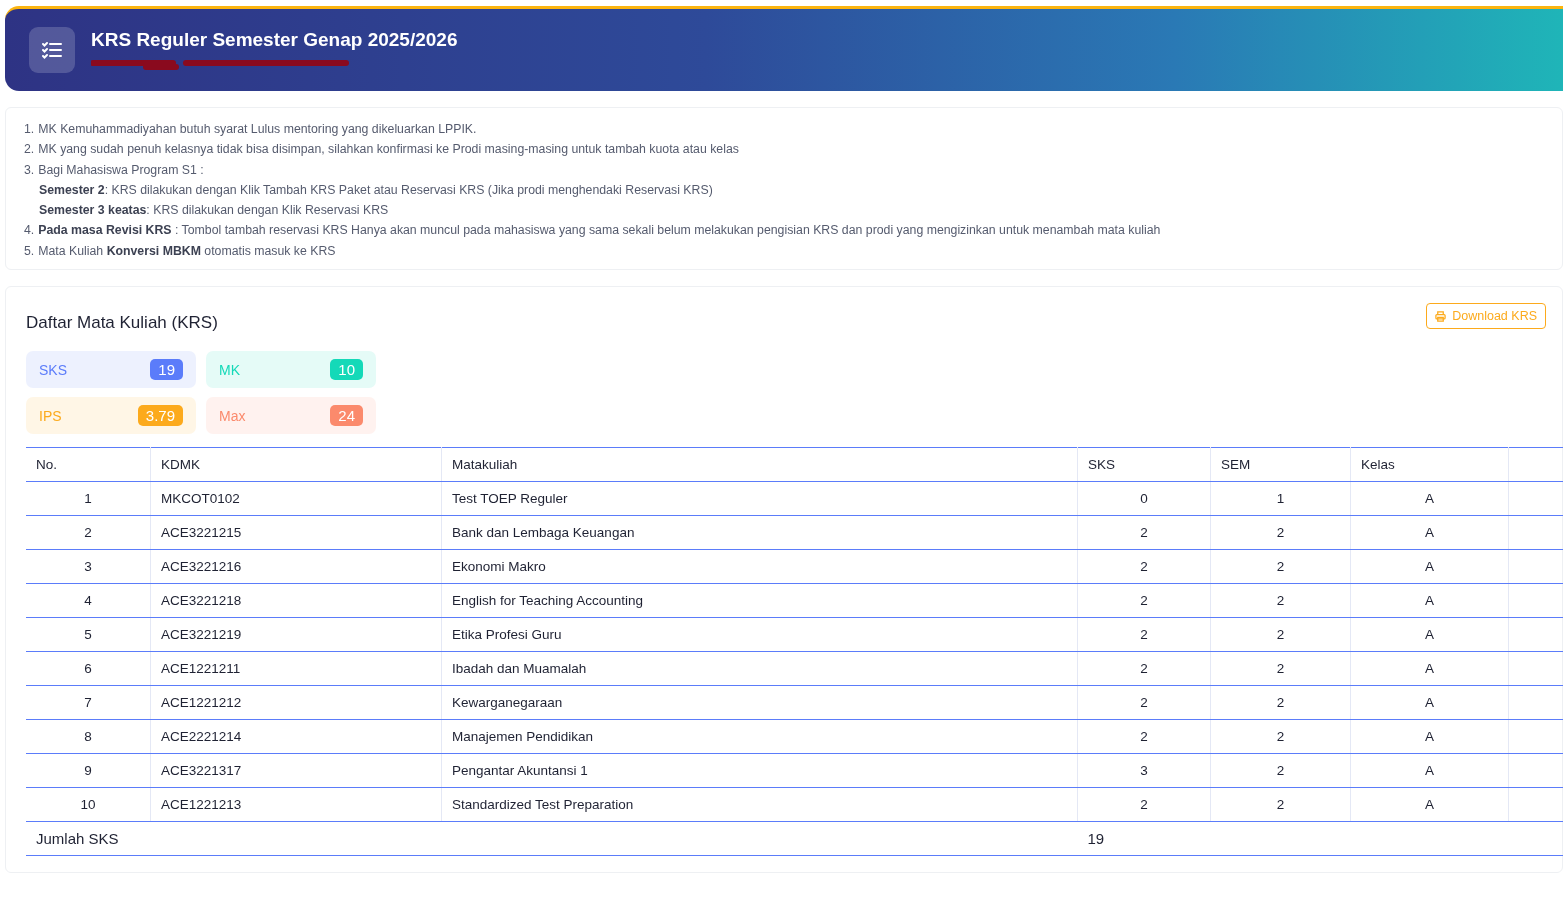 The height and width of the screenshot is (897, 1568). I want to click on column-header: SEM, so click(1280, 464).